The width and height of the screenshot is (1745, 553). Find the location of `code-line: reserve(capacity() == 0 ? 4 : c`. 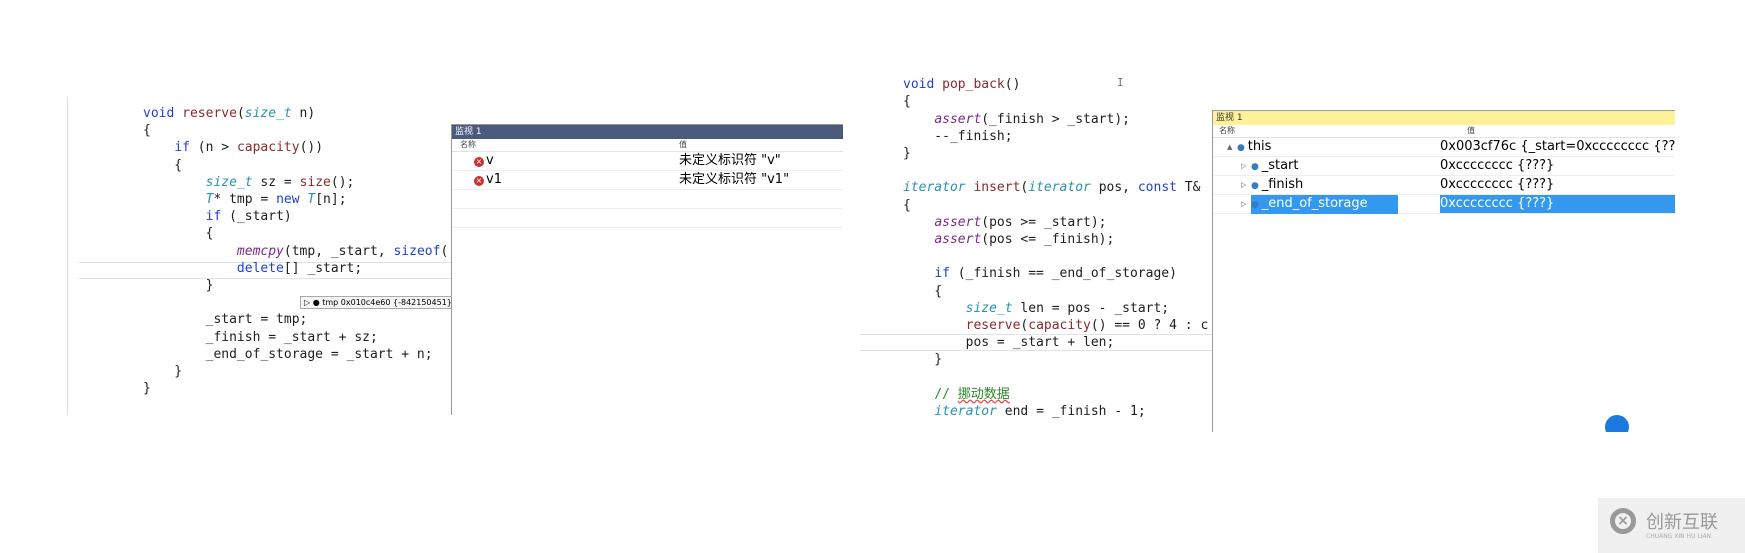

code-line: reserve(capacity() == 0 ? 4 : c is located at coordinates (1056, 325).